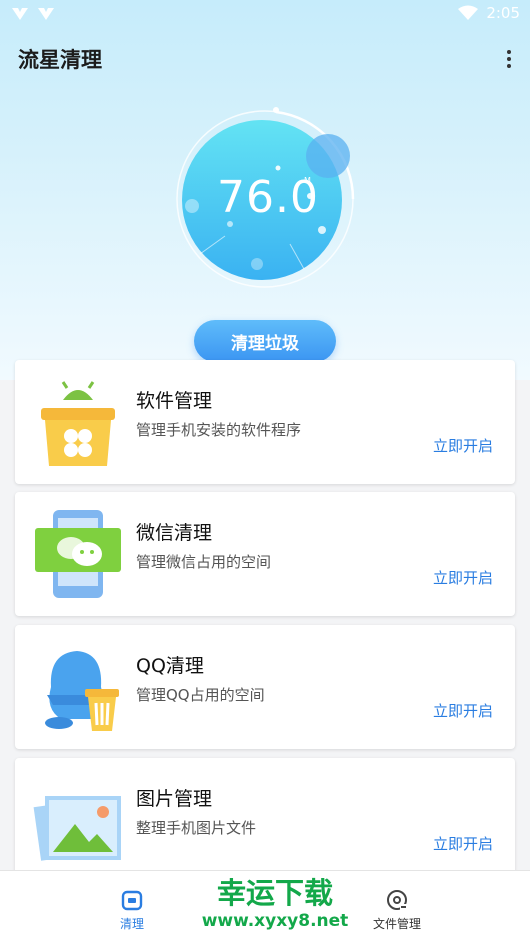 This screenshot has width=530, height=944. Describe the element at coordinates (396, 924) in the screenshot. I see `nav-label: 文件管理` at that location.